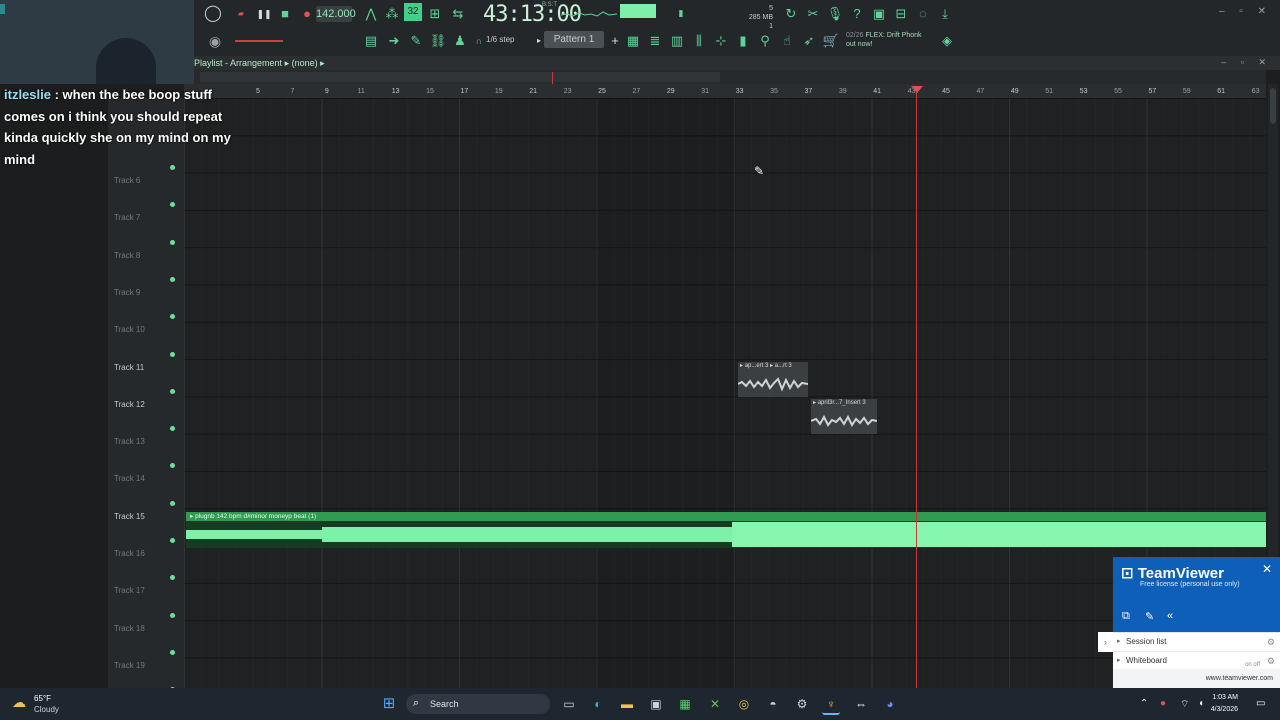  What do you see at coordinates (129, 404) in the screenshot?
I see `track-header: Track 12` at bounding box center [129, 404].